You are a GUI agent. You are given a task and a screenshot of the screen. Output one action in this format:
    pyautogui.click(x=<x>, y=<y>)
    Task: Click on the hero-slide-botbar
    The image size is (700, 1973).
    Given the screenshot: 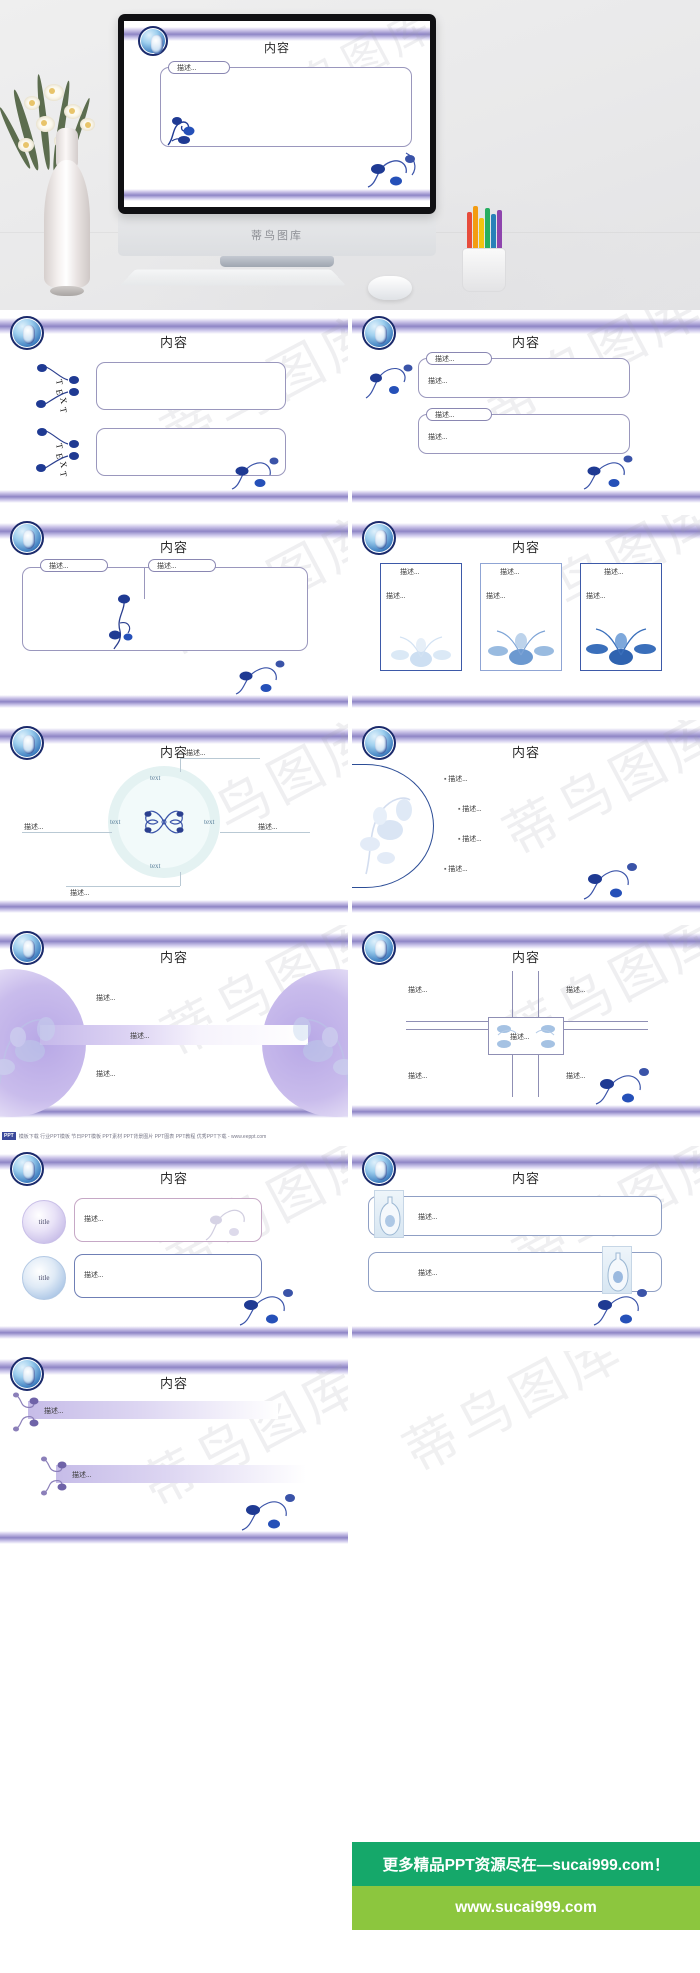 What is the action you would take?
    pyautogui.click(x=277, y=195)
    